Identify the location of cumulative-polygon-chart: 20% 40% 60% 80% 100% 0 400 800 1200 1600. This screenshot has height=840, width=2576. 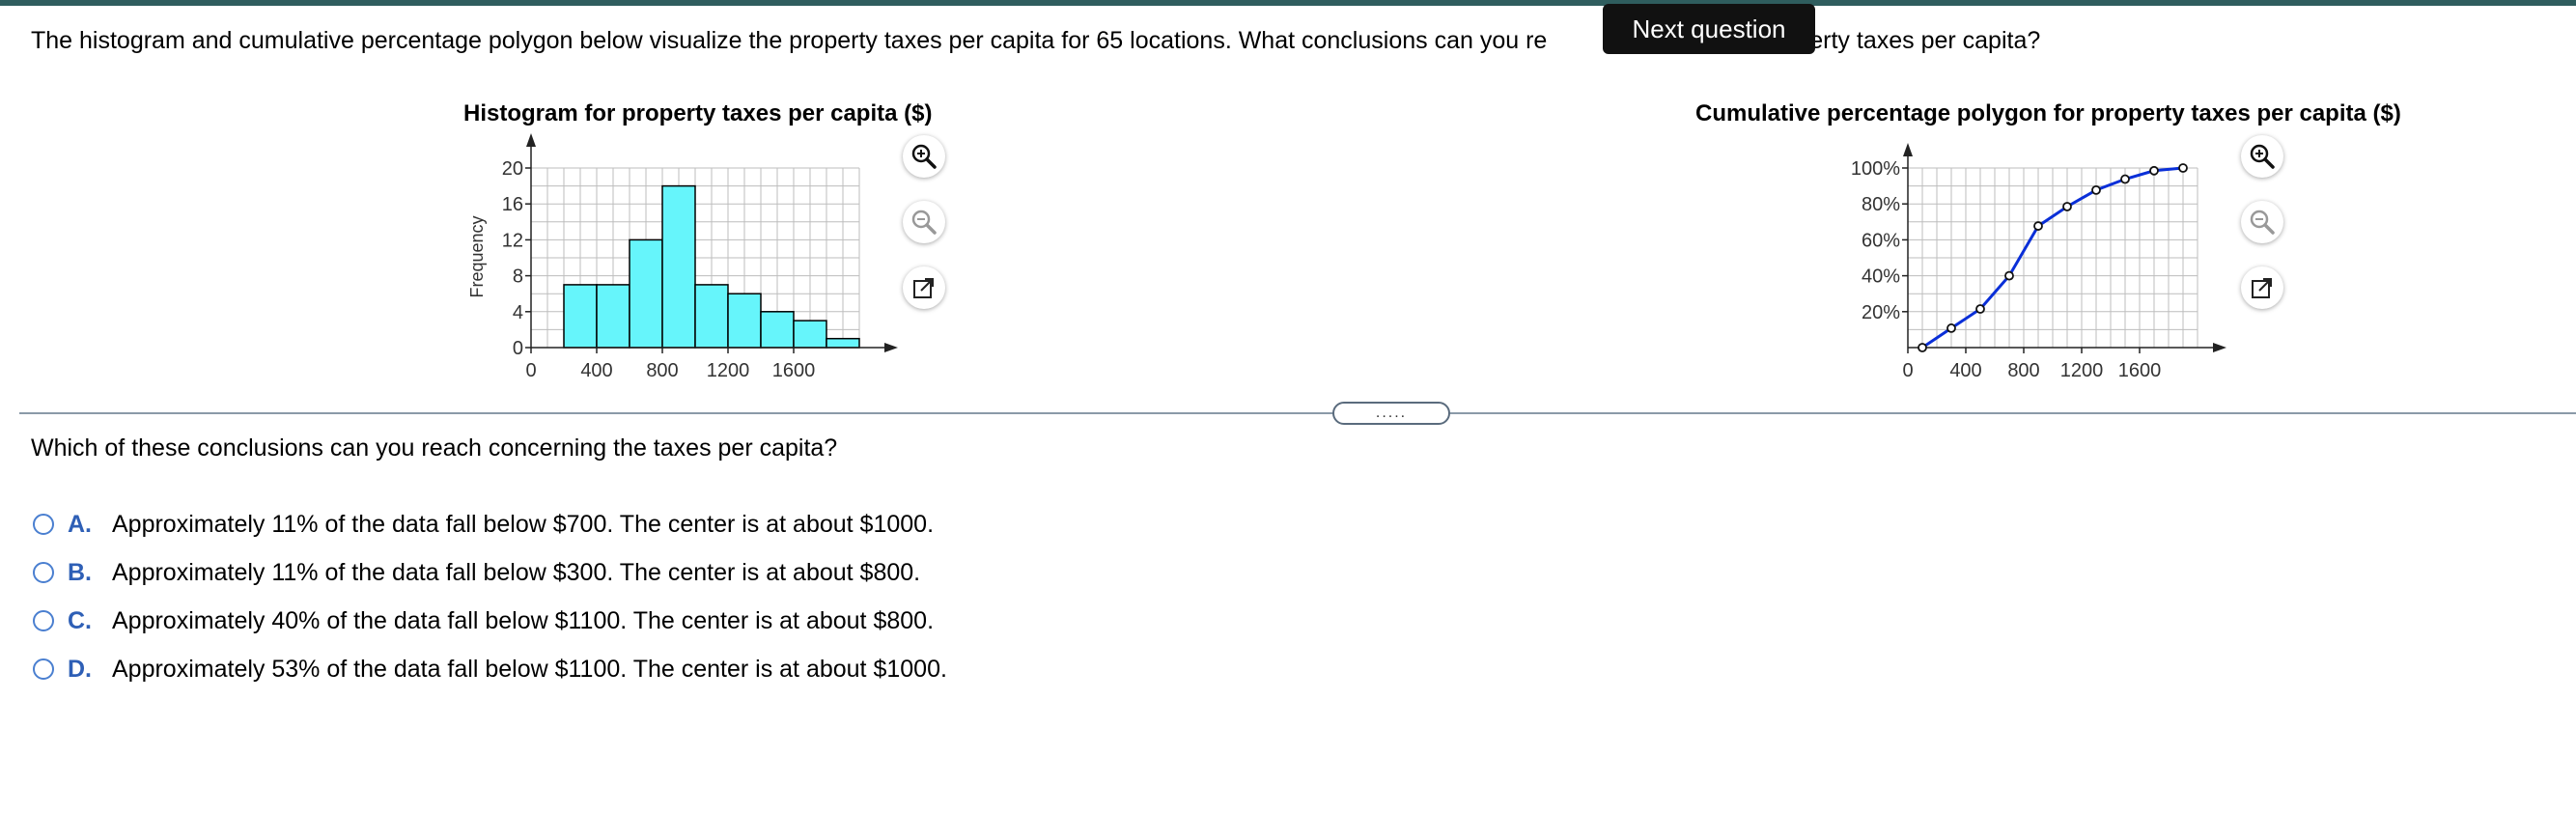
(2039, 262).